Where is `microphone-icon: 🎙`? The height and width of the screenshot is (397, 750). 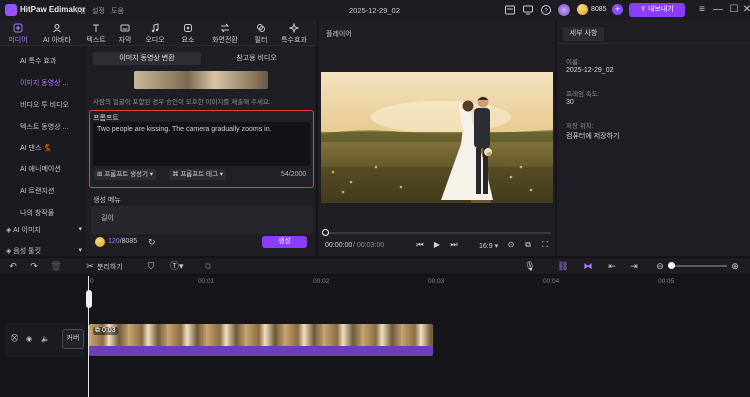
microphone-icon: 🎙 is located at coordinates (530, 266).